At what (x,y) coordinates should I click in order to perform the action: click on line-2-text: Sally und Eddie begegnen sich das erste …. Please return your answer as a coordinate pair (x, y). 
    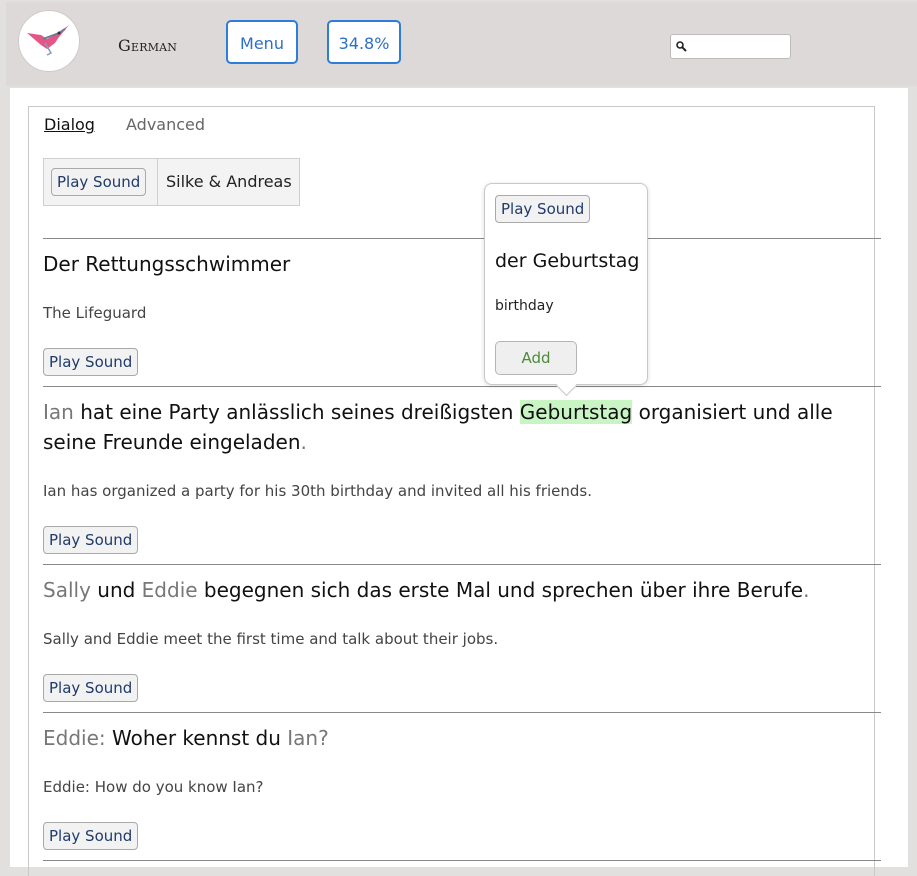
    Looking at the image, I should click on (426, 590).